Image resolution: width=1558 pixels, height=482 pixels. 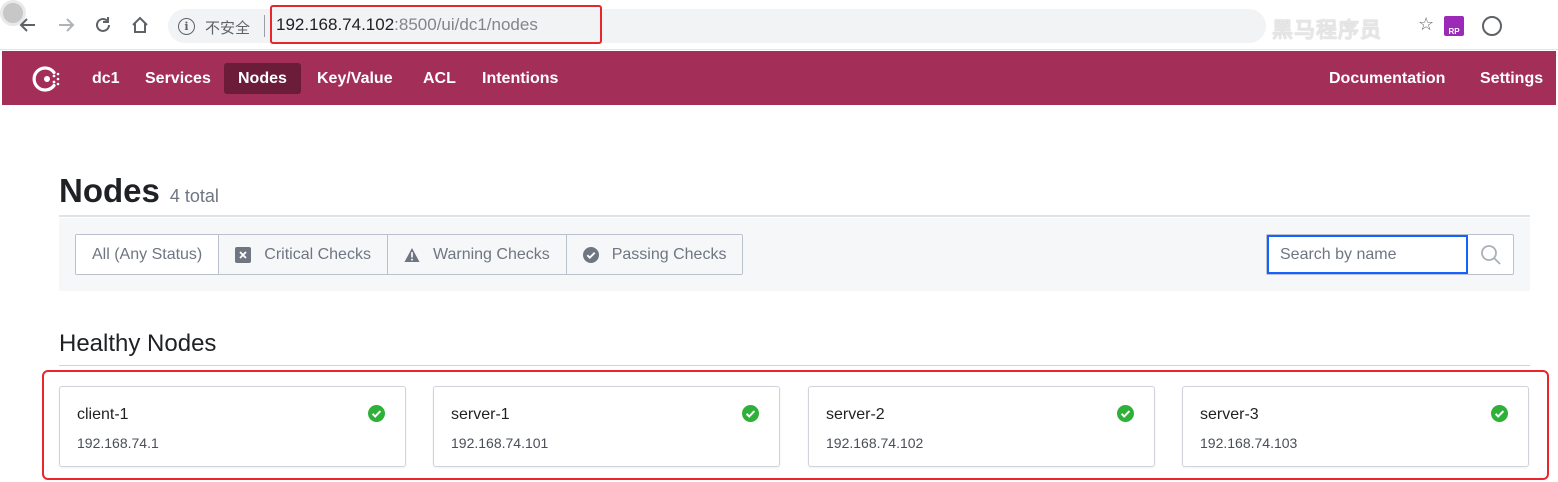 I want to click on forward-icon, so click(x=66, y=25).